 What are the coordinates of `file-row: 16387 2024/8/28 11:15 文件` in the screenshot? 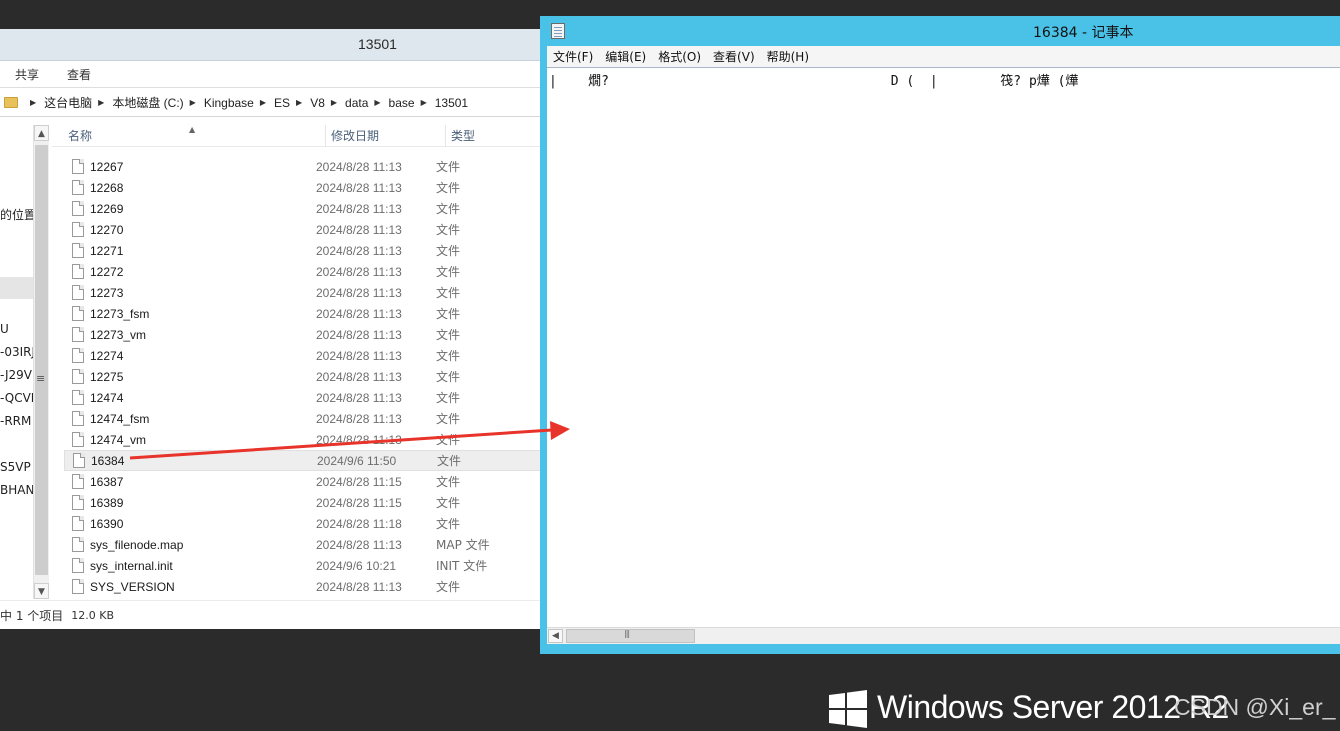 It's located at (304, 481).